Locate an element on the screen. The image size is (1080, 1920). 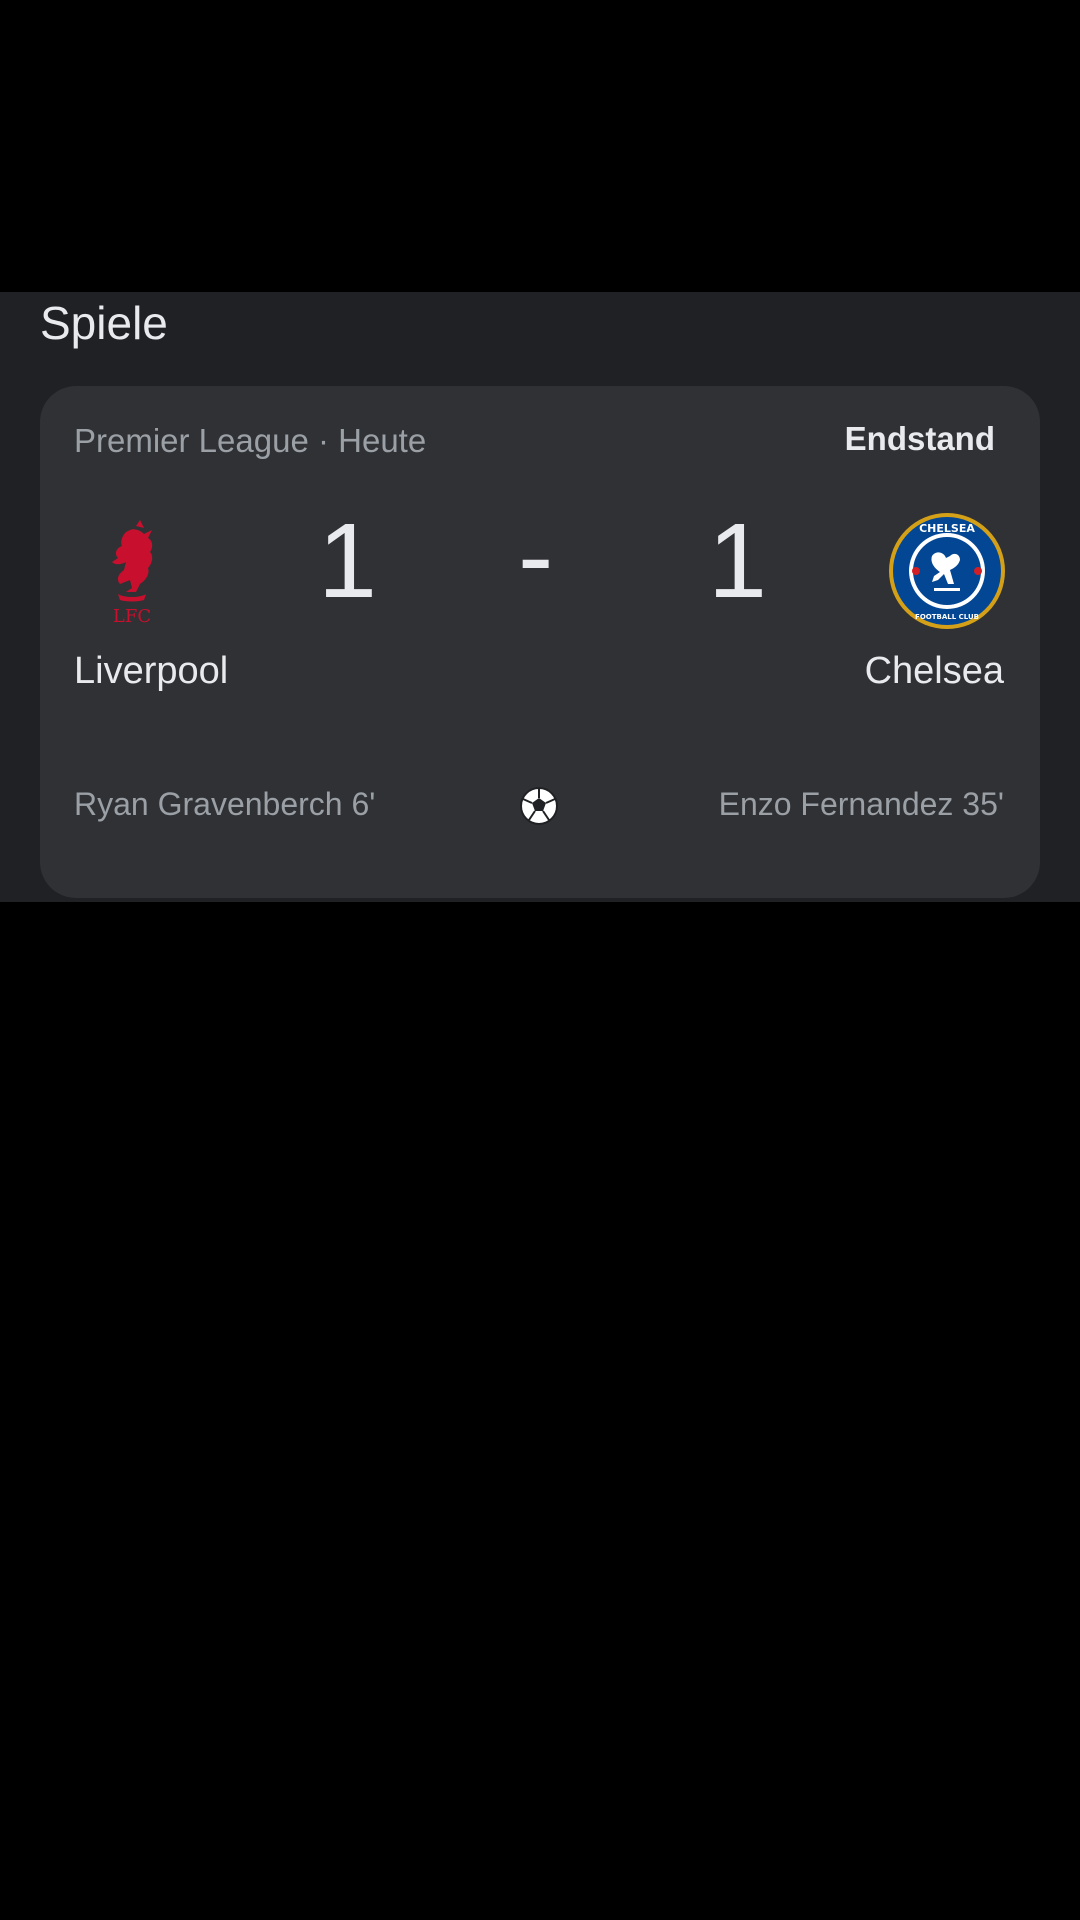
chelsea-crest-bottom-text: FOOTBALL CLUB is located at coordinates (947, 617).